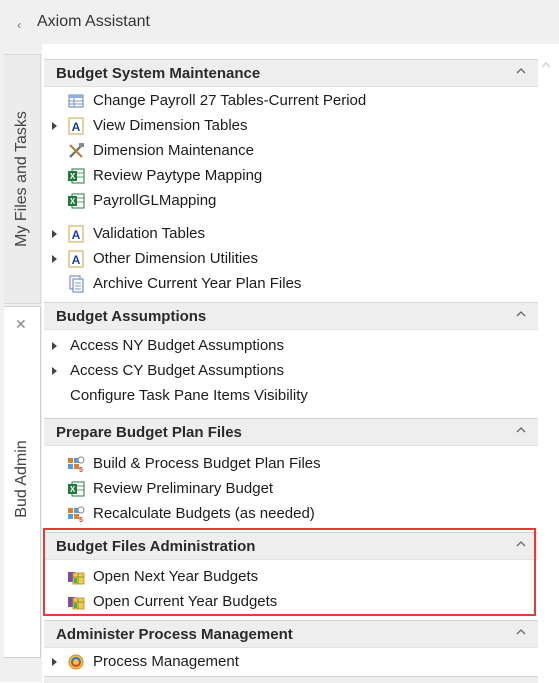 Image resolution: width=559 pixels, height=683 pixels. What do you see at coordinates (76, 284) in the screenshot?
I see `document-icon` at bounding box center [76, 284].